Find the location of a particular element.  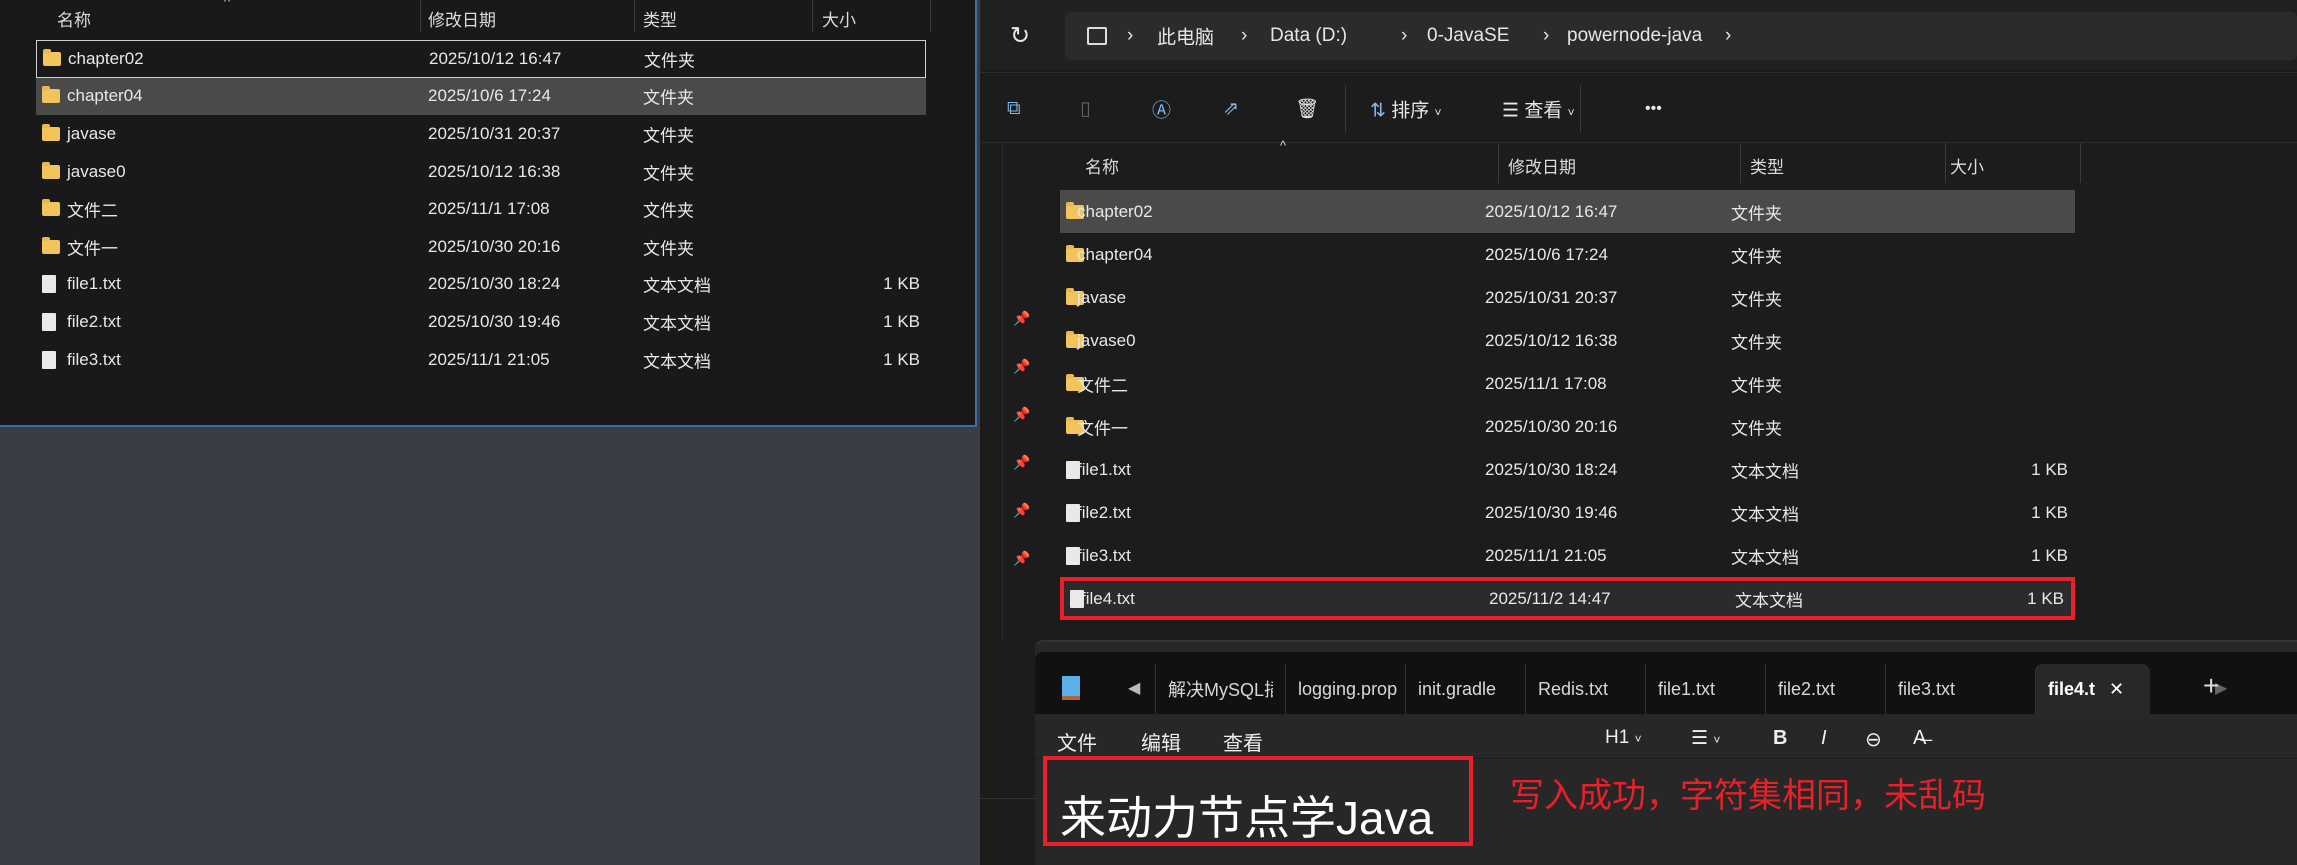

breadcrumb-item: powernode-java is located at coordinates (1634, 36).